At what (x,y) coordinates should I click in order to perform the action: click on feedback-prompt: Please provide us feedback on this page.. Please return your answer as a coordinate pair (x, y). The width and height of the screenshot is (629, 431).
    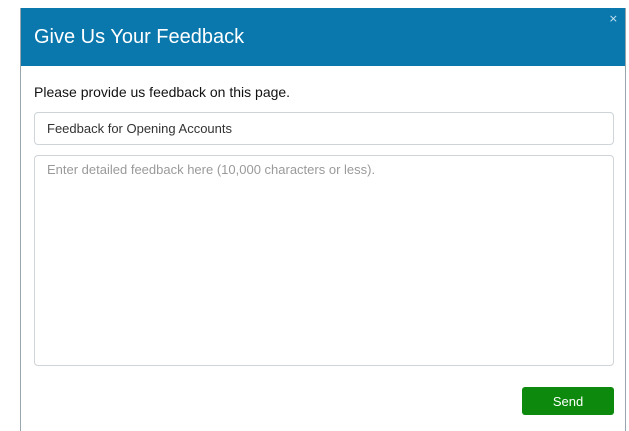
    Looking at the image, I should click on (162, 92).